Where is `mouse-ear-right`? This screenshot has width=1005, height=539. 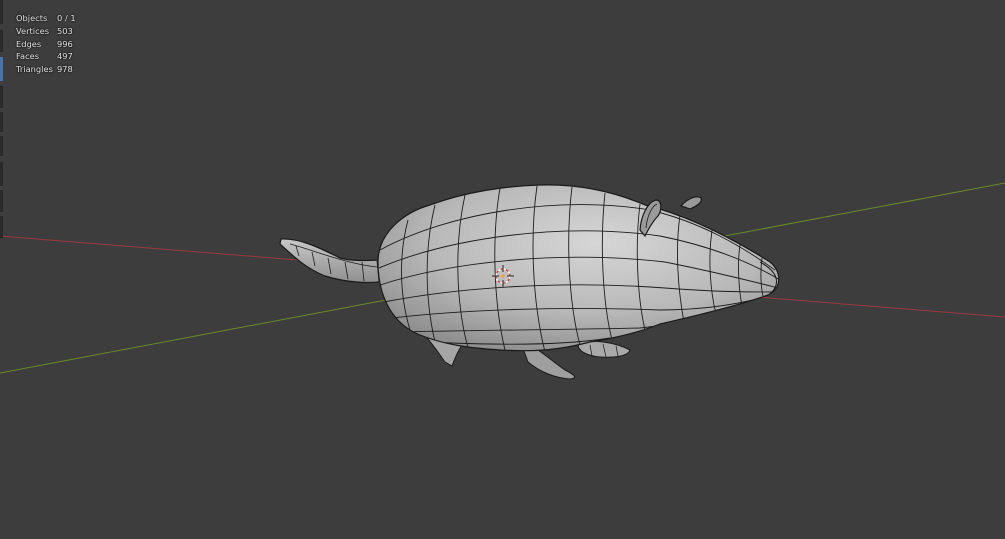 mouse-ear-right is located at coordinates (690, 203).